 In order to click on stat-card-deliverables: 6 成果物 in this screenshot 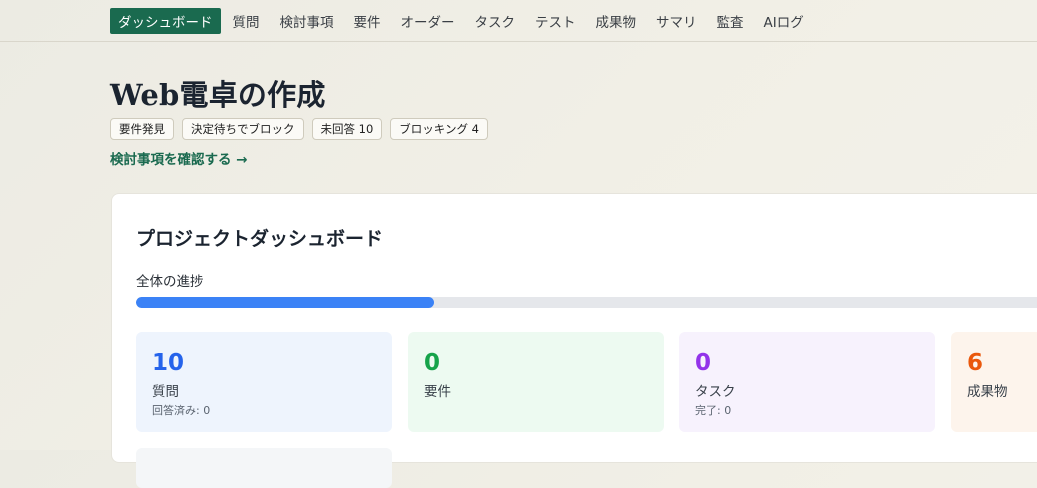, I will do `click(994, 382)`.